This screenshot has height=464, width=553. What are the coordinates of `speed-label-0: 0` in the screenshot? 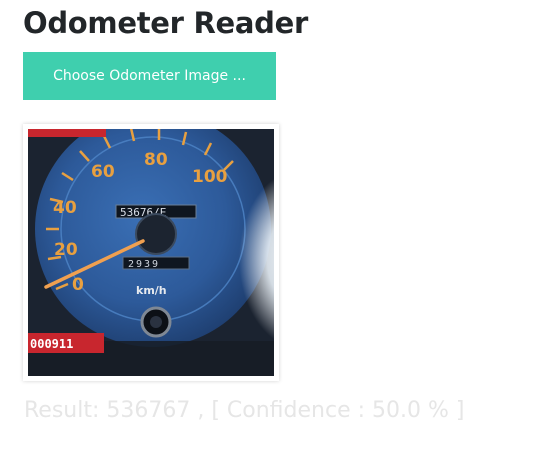 It's located at (78, 285).